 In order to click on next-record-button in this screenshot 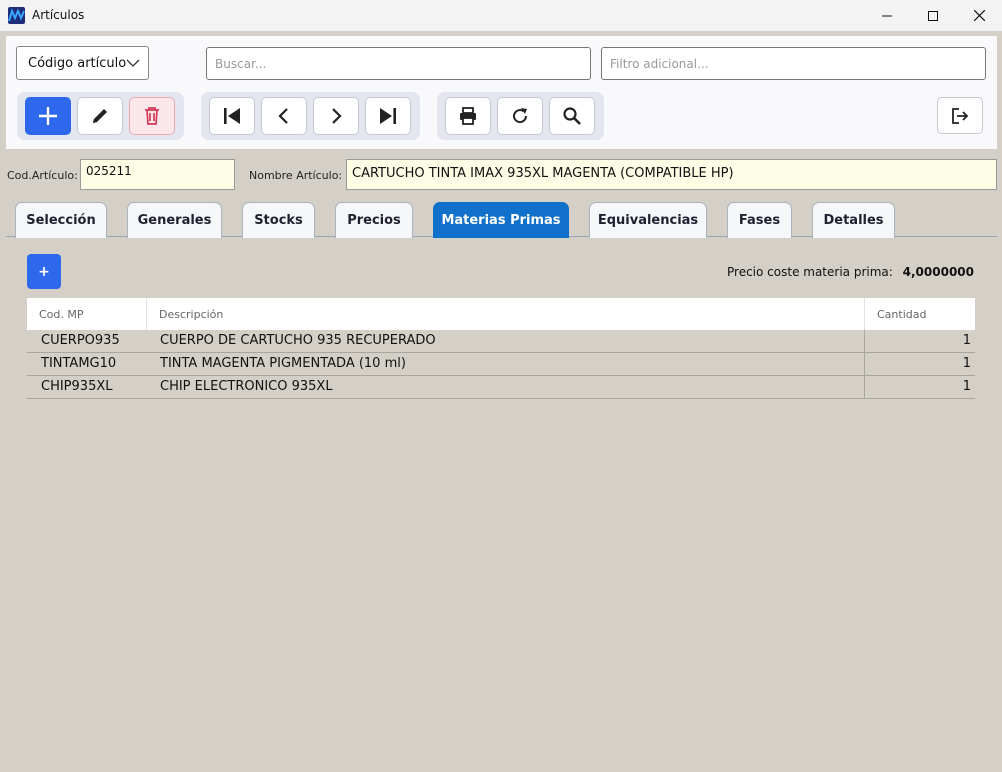, I will do `click(336, 116)`.